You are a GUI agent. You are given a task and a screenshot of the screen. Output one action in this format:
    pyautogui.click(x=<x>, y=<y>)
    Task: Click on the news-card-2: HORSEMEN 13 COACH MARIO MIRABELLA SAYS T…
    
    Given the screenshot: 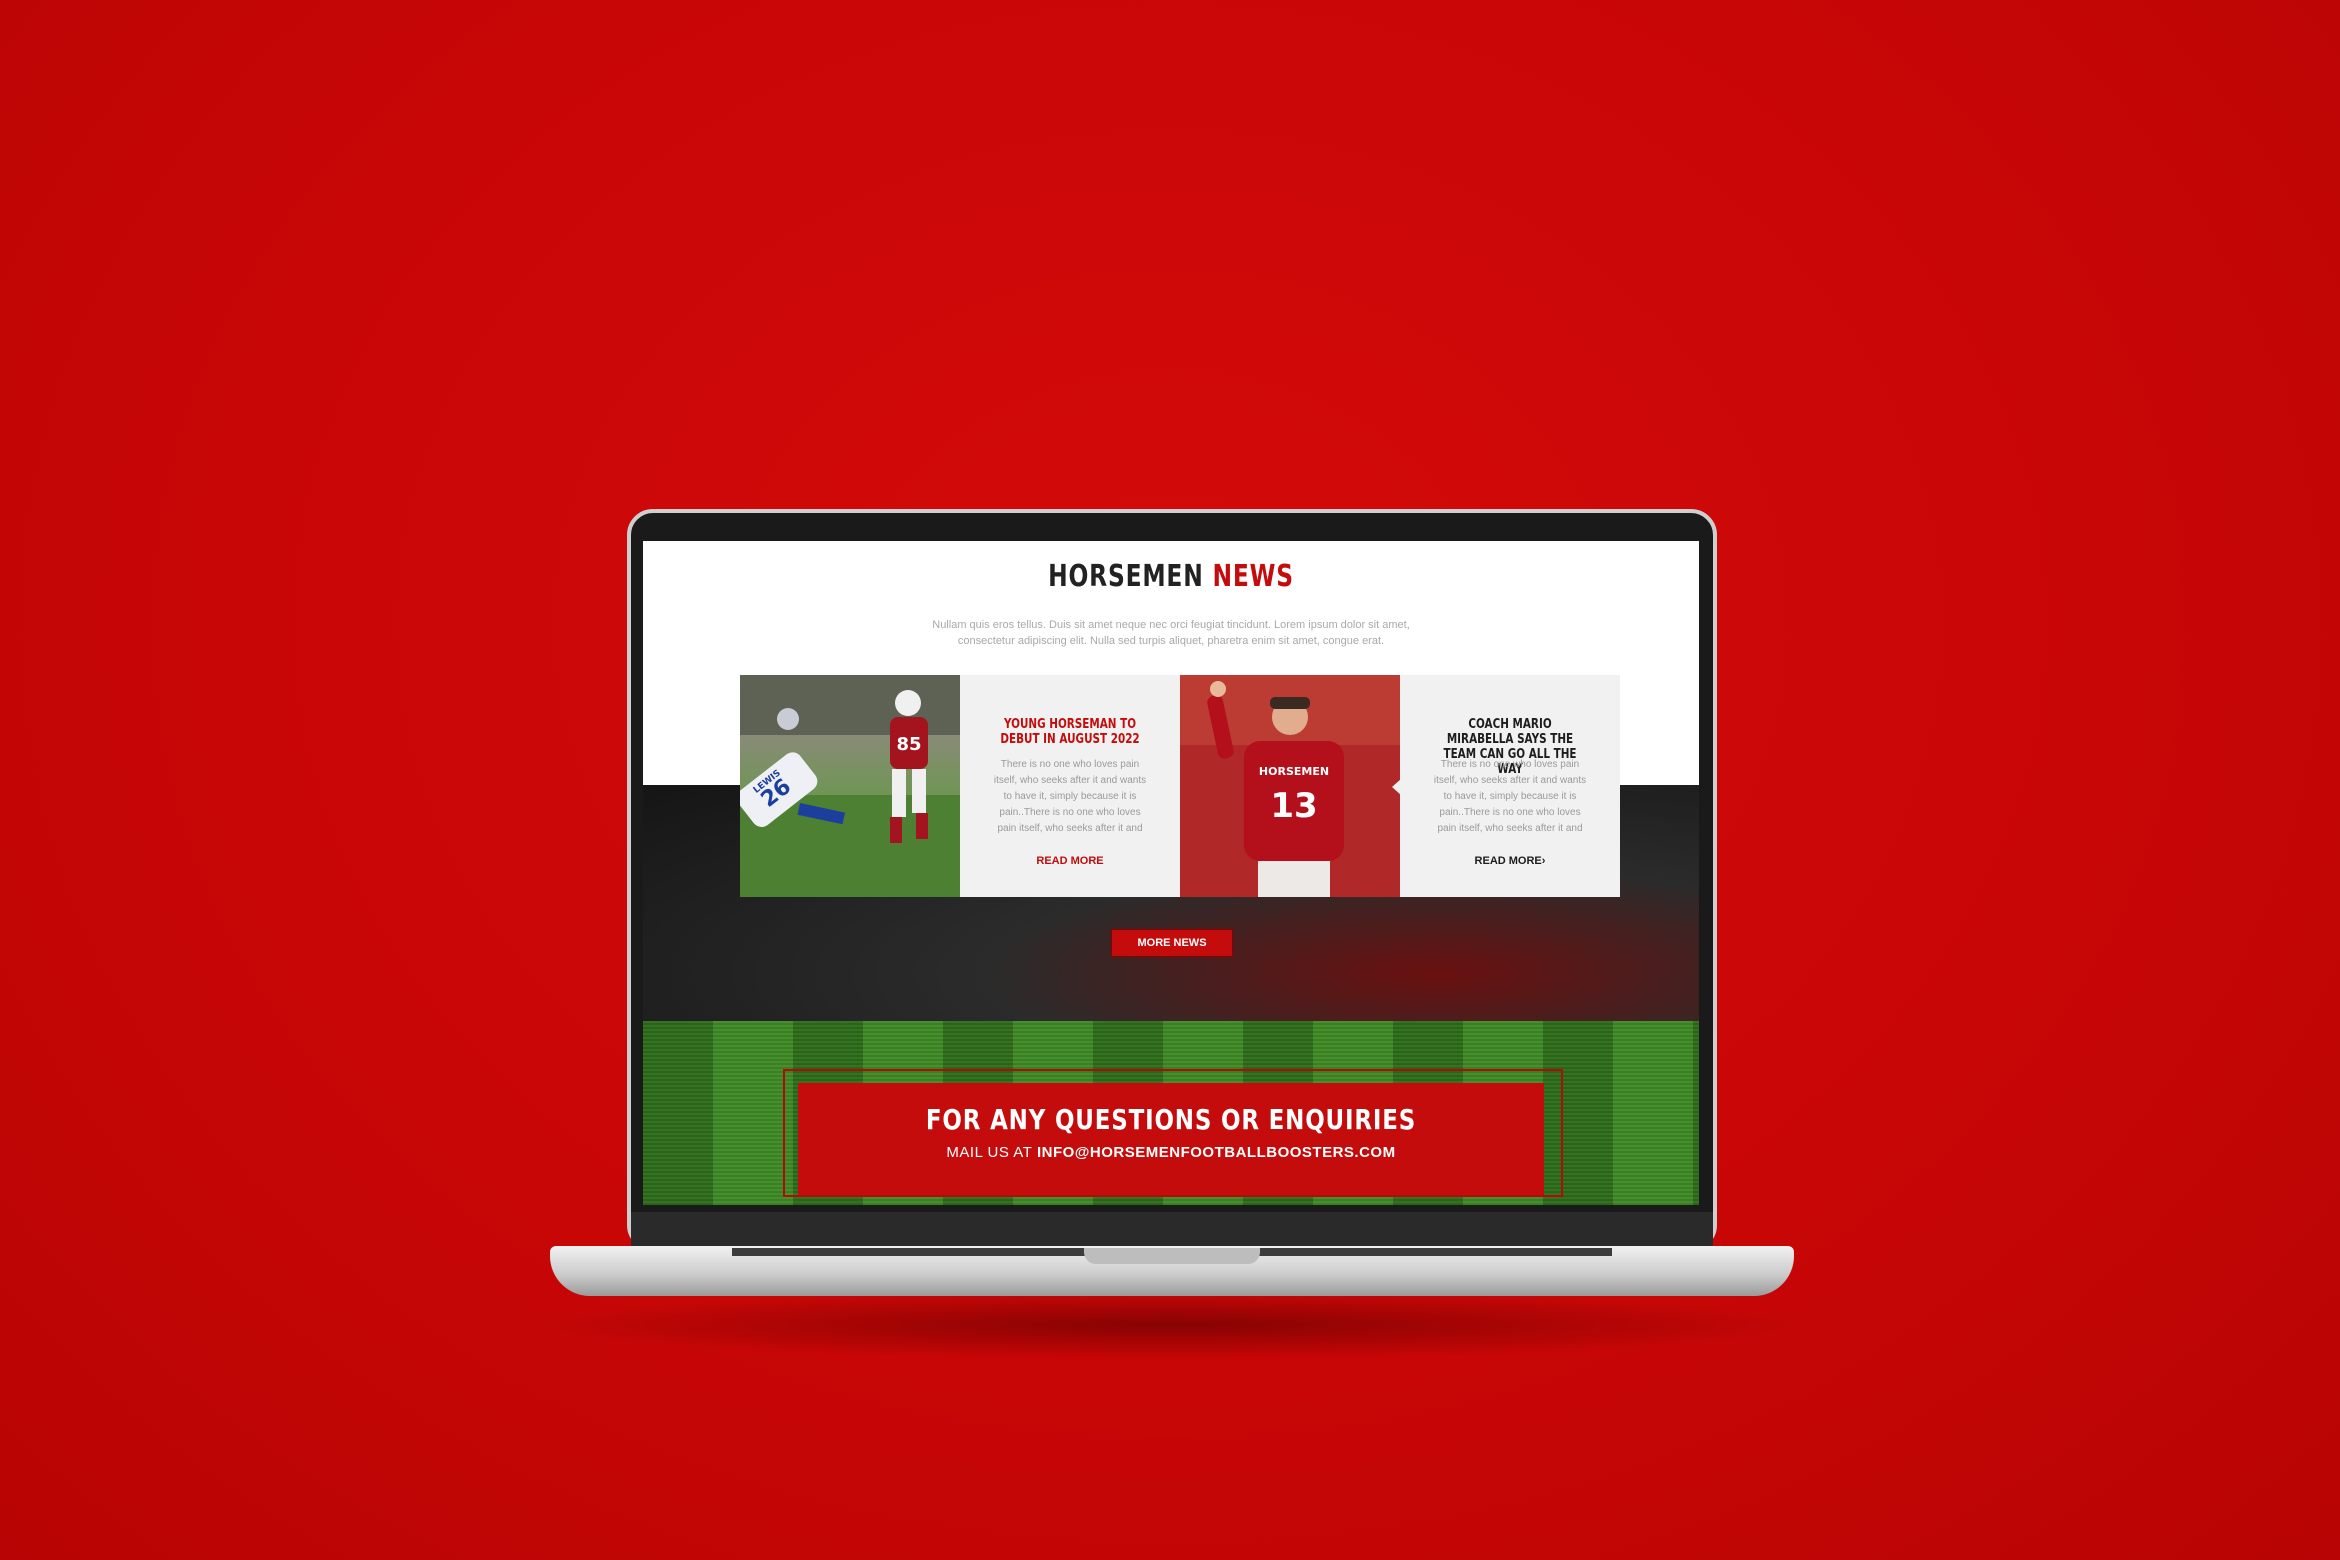 What is the action you would take?
    pyautogui.click(x=1400, y=786)
    